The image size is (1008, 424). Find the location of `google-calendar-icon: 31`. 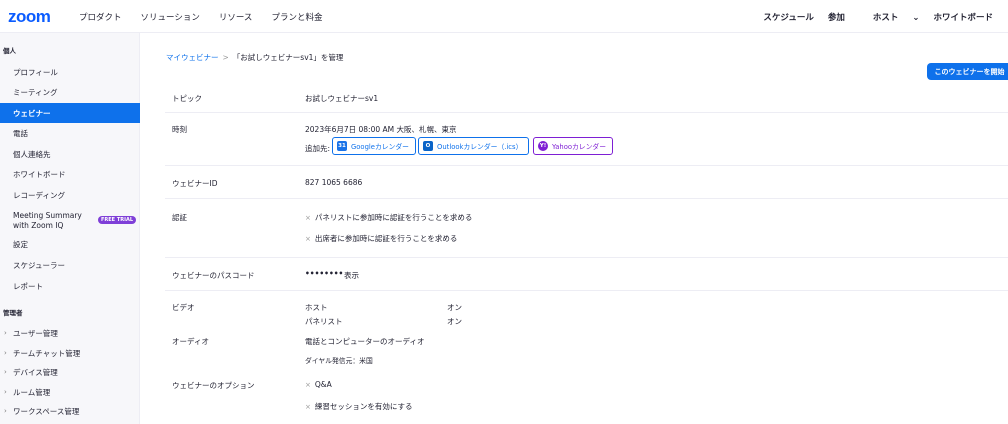

google-calendar-icon: 31 is located at coordinates (342, 146).